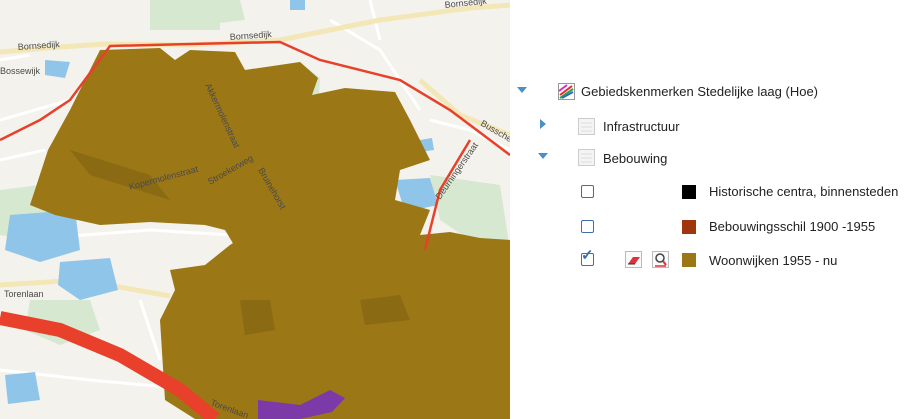 This screenshot has height=419, width=910. I want to click on class-row-bebouwingsschil: Bebouwingsschil 1900 -1955, so click(710, 229).